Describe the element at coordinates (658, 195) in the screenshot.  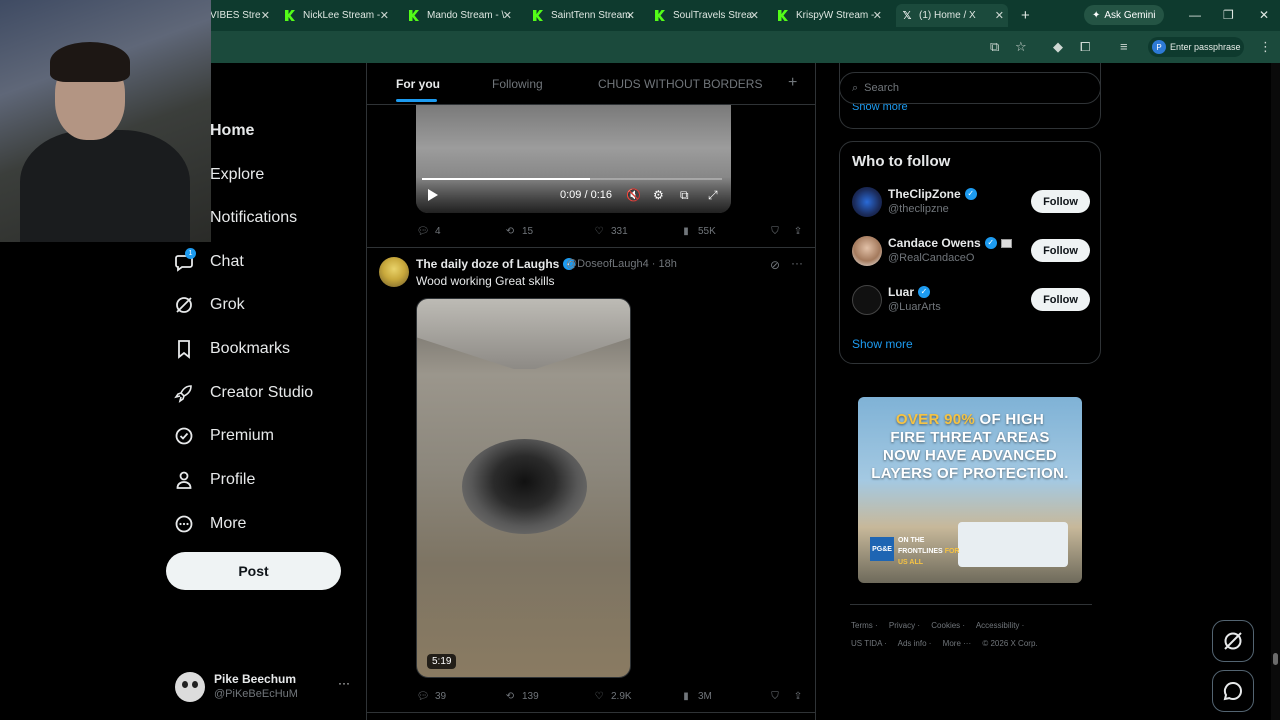
I see `settings-gear-icon: ⚙` at that location.